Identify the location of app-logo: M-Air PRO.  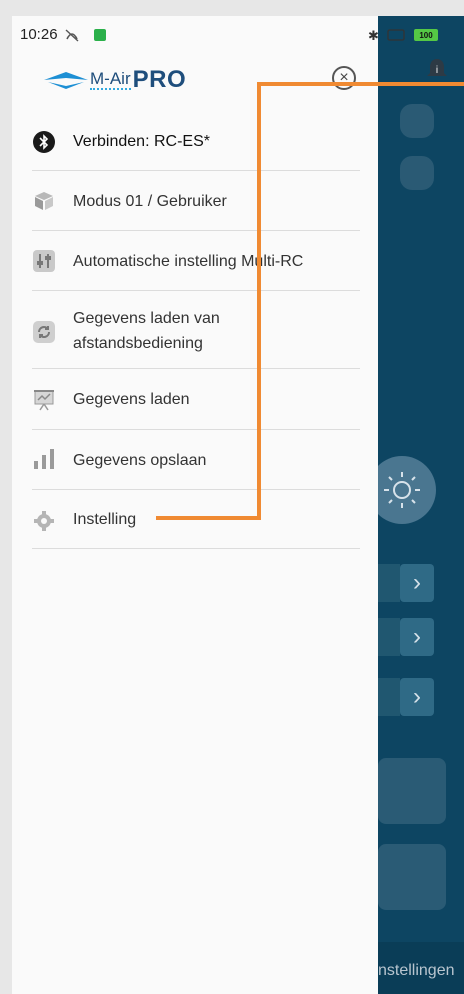
(114, 80).